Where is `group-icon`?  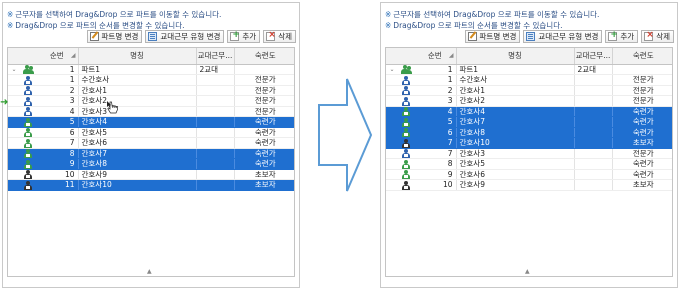
group-icon is located at coordinates (406, 69).